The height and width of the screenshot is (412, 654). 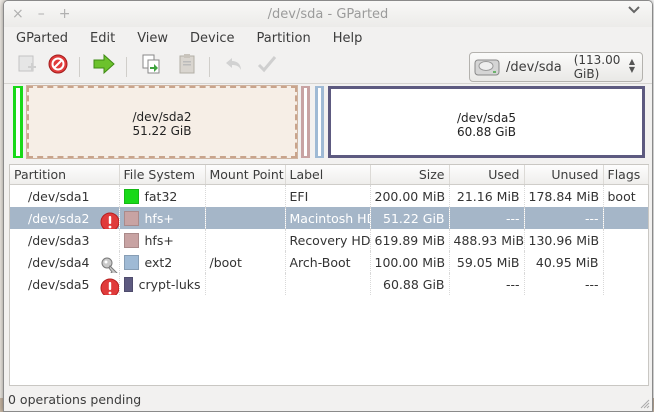 What do you see at coordinates (245, 262) in the screenshot?
I see `cell-mount-point: /boot` at bounding box center [245, 262].